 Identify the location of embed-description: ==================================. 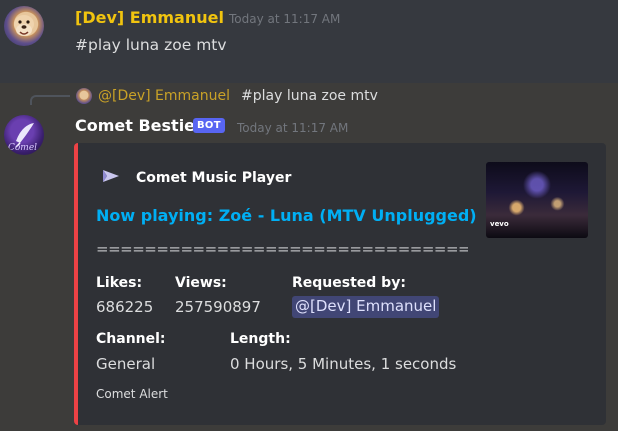
(282, 249).